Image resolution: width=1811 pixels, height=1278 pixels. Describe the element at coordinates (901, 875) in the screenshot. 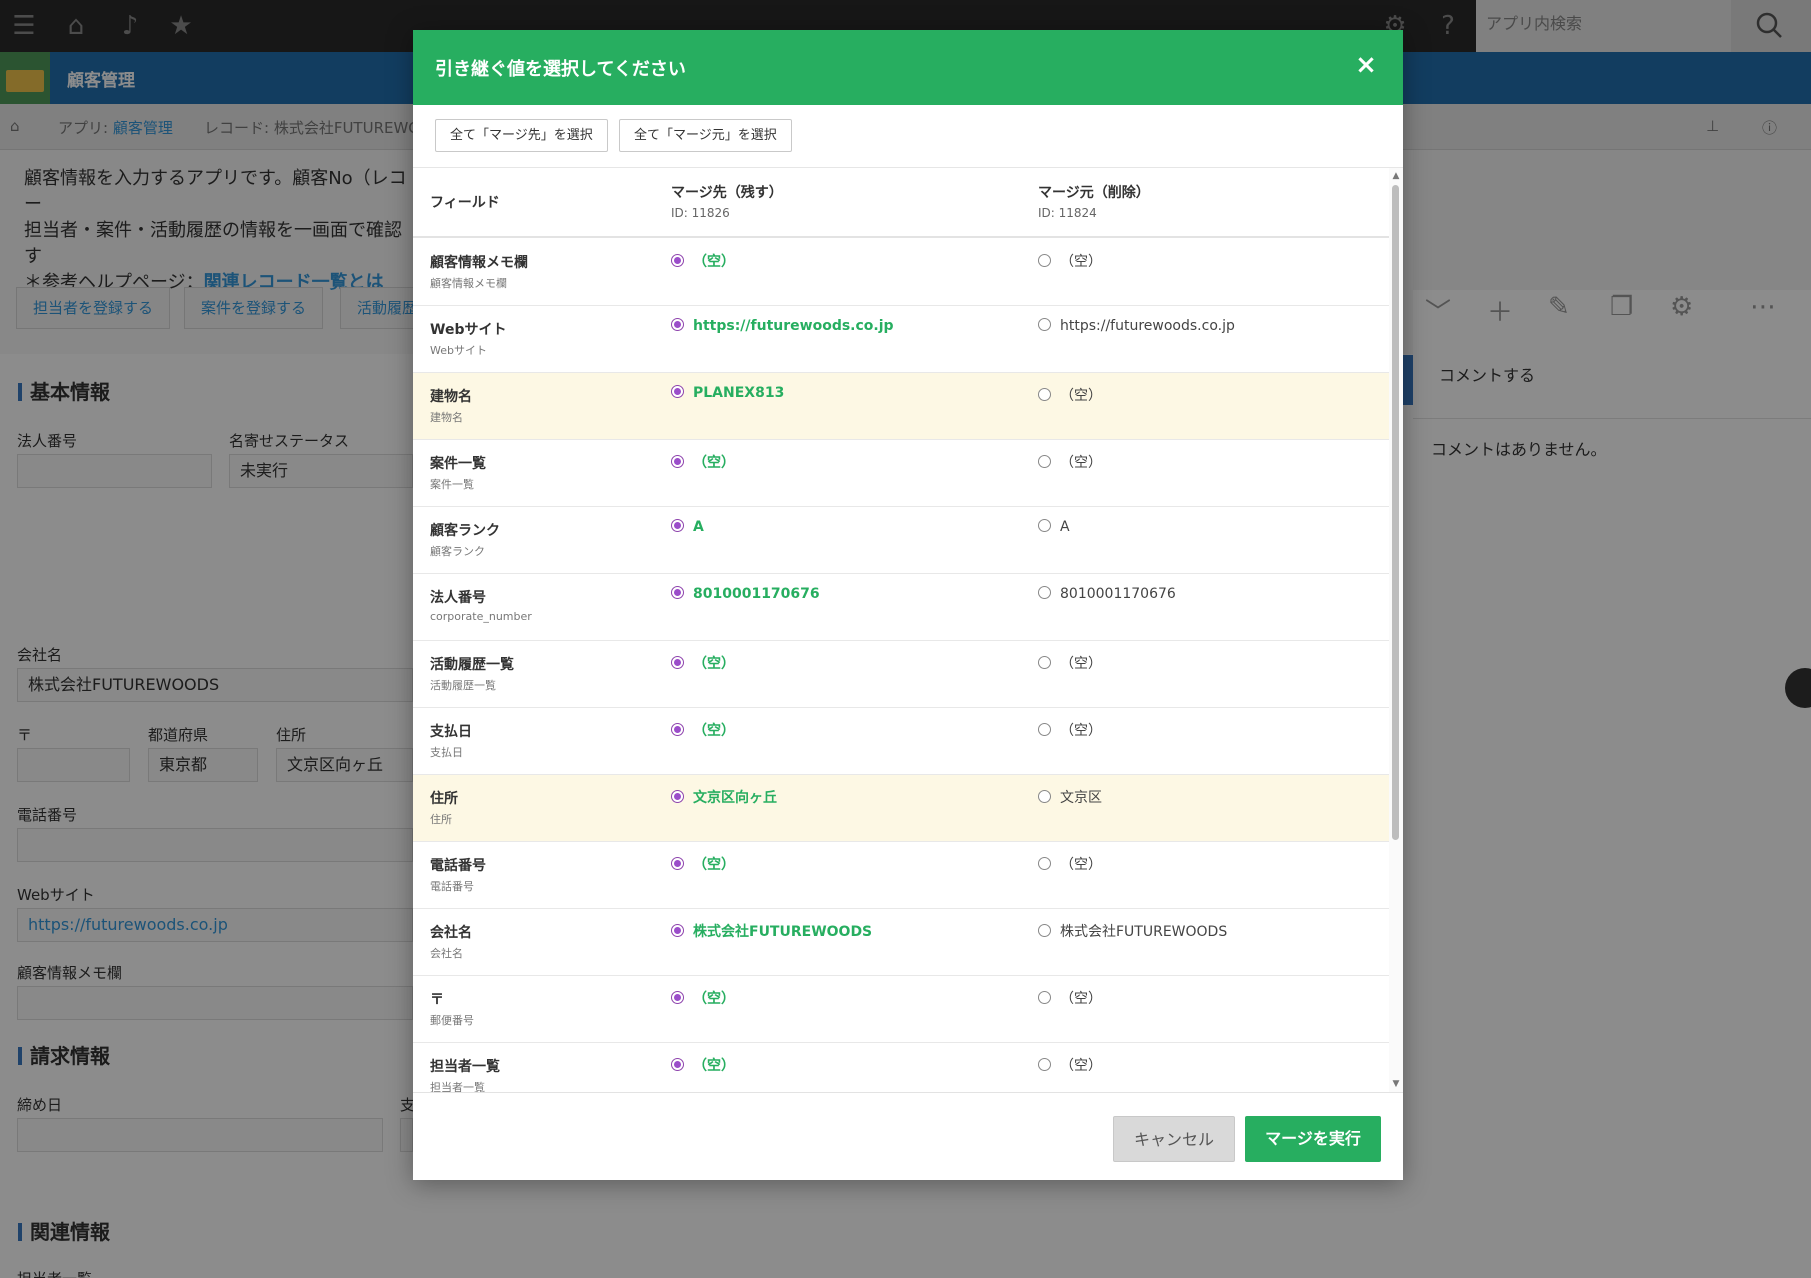

I see `merge-row: 電話番号 電話番号 （空） （空）` at that location.